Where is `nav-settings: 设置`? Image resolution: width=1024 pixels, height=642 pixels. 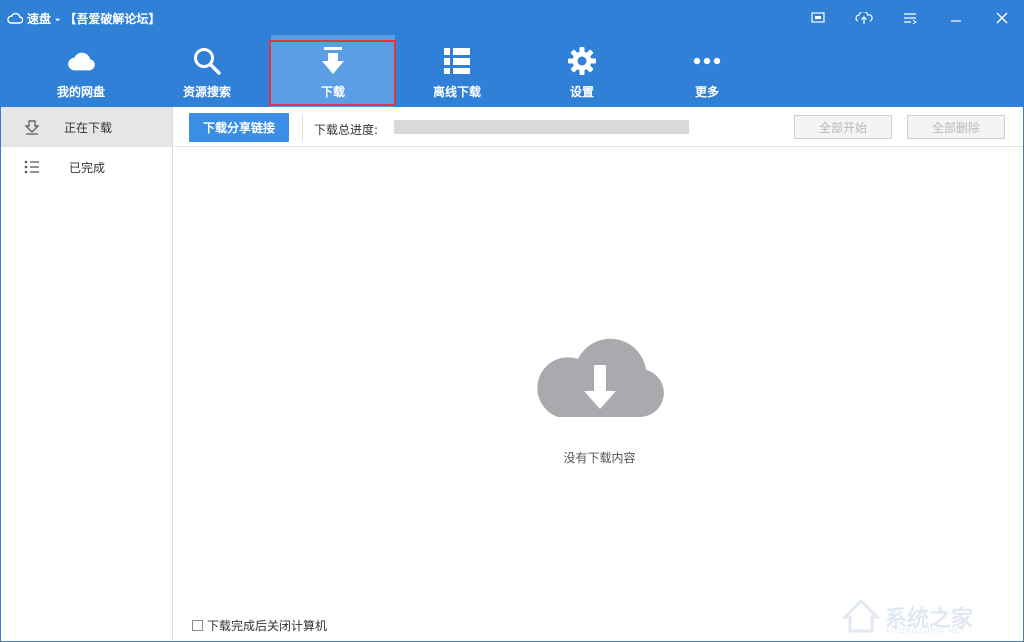 nav-settings: 设置 is located at coordinates (582, 71).